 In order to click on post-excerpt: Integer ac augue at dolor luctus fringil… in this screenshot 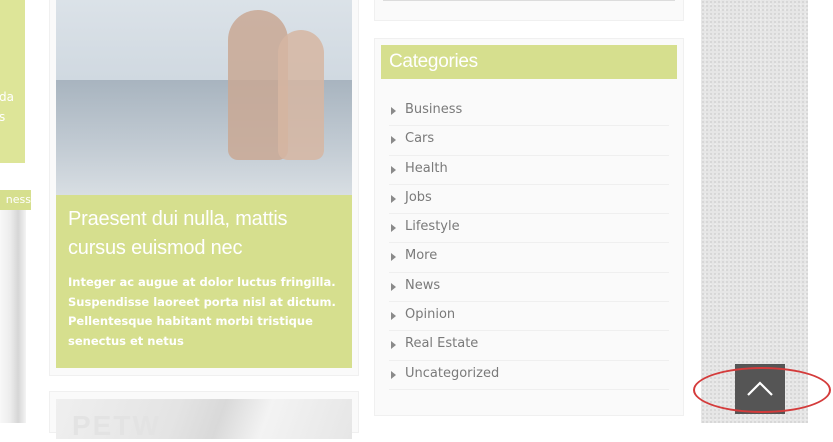, I will do `click(202, 311)`.